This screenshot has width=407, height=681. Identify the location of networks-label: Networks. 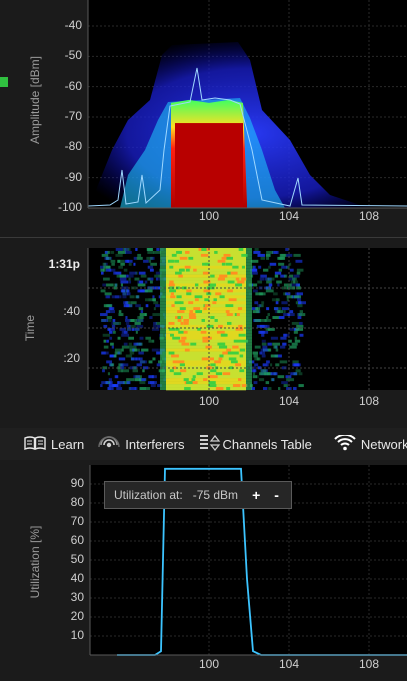
(383, 444).